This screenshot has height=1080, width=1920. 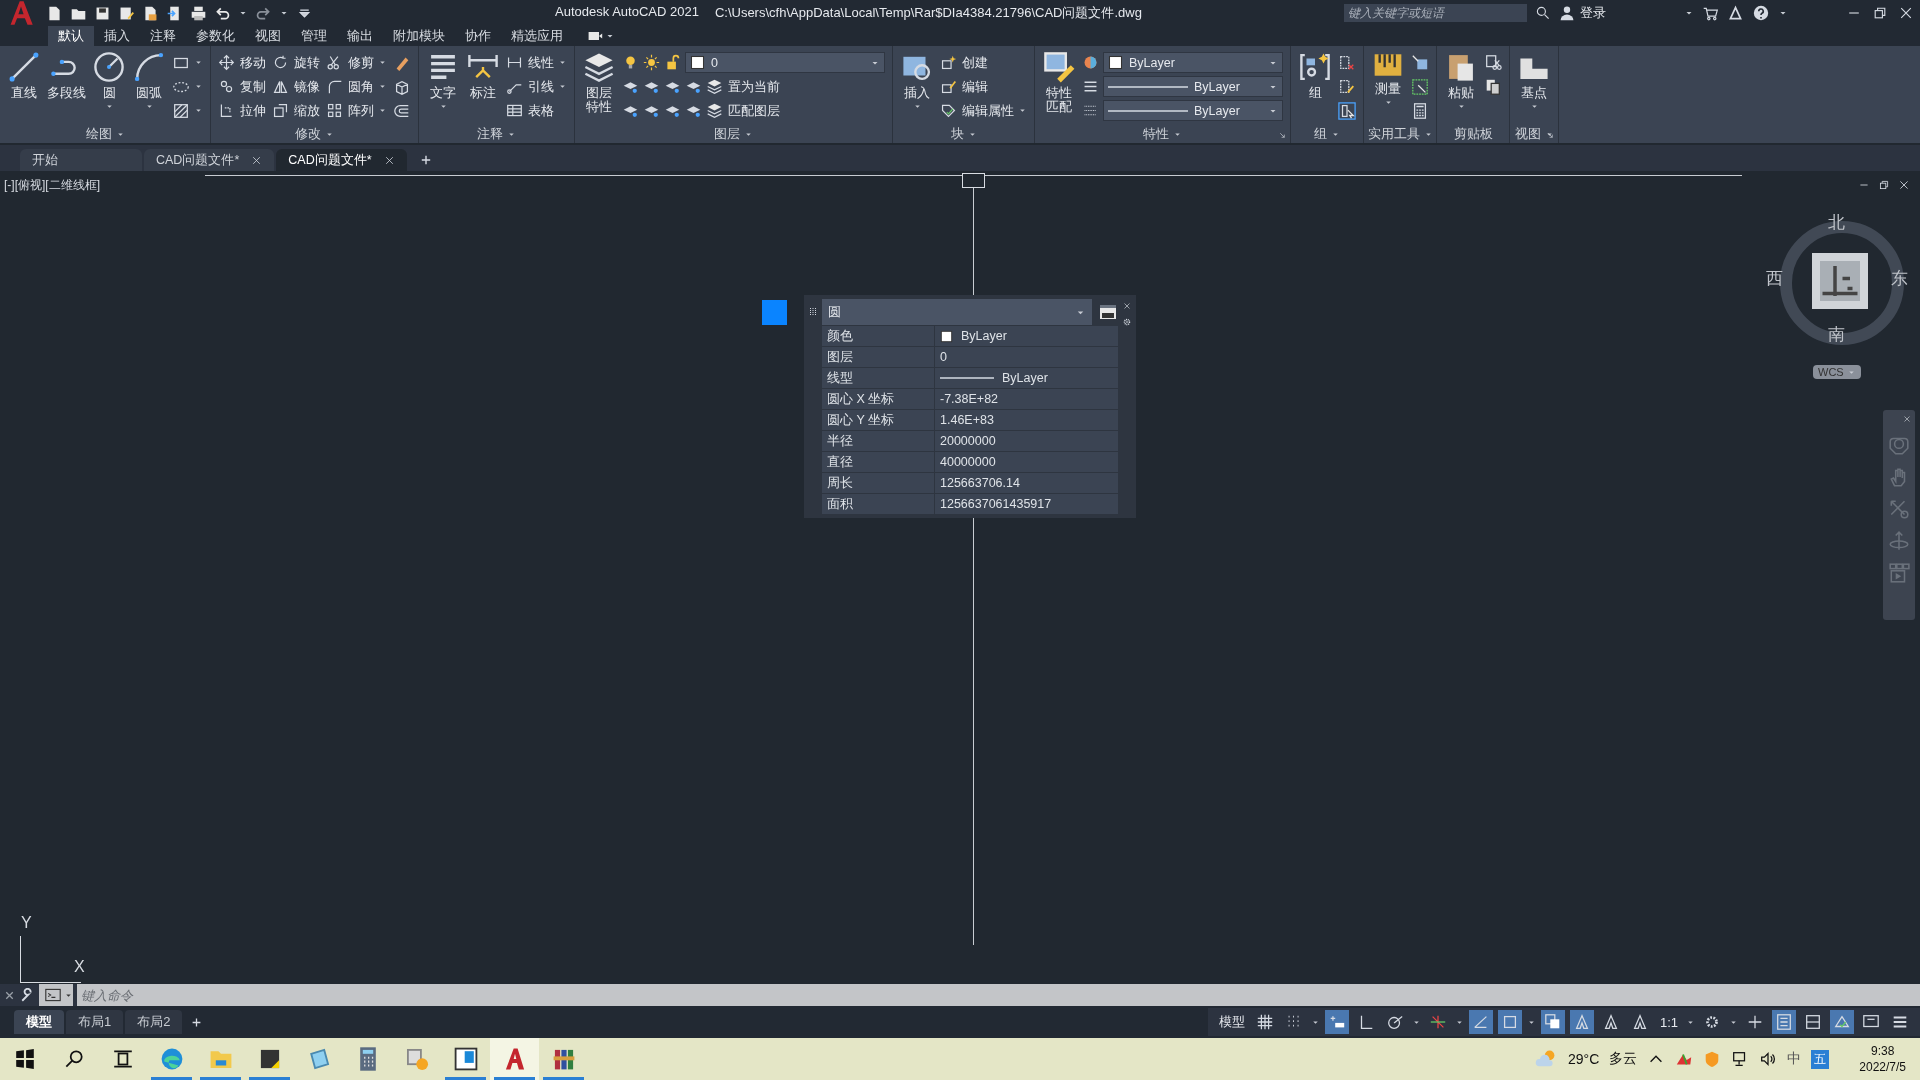 I want to click on calculator-icon, so click(x=1420, y=110).